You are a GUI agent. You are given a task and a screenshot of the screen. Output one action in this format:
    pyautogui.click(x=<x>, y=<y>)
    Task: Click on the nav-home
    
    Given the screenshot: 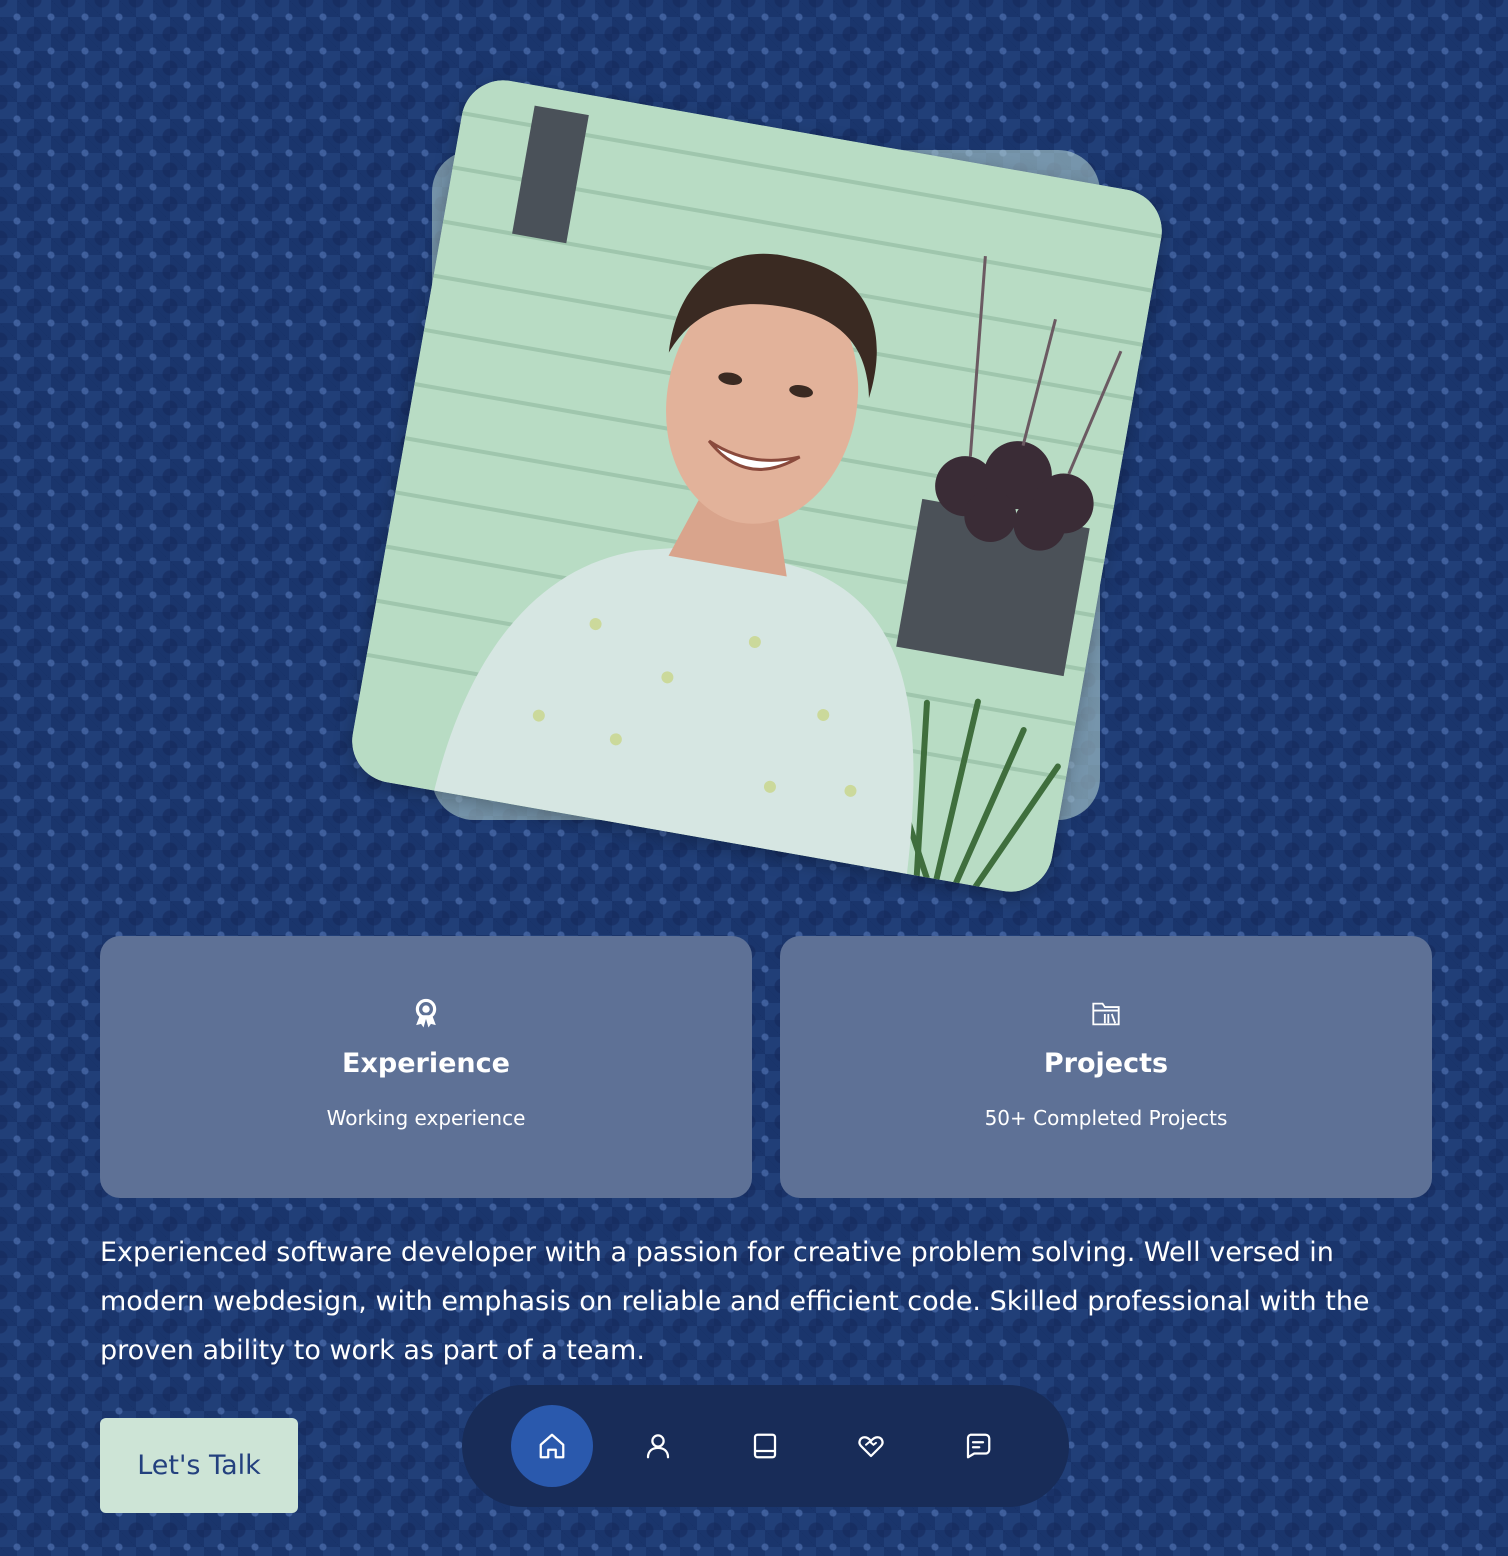 What is the action you would take?
    pyautogui.click(x=552, y=1446)
    